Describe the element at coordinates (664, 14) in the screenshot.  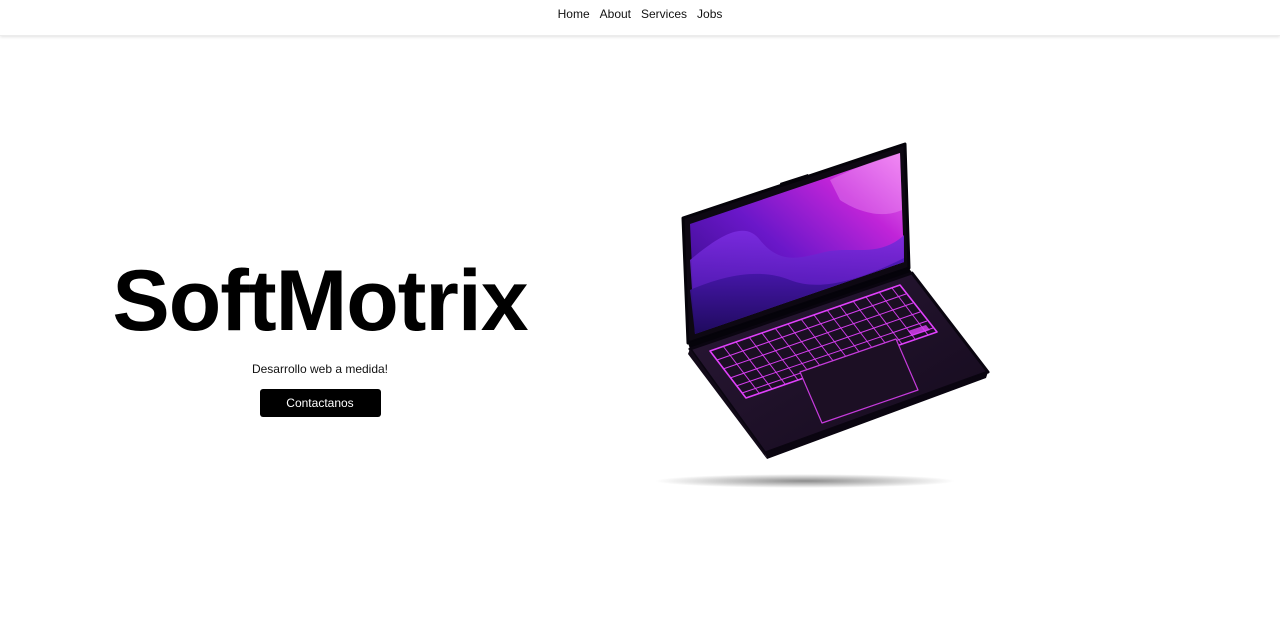
I see `nav-link-services: Services` at that location.